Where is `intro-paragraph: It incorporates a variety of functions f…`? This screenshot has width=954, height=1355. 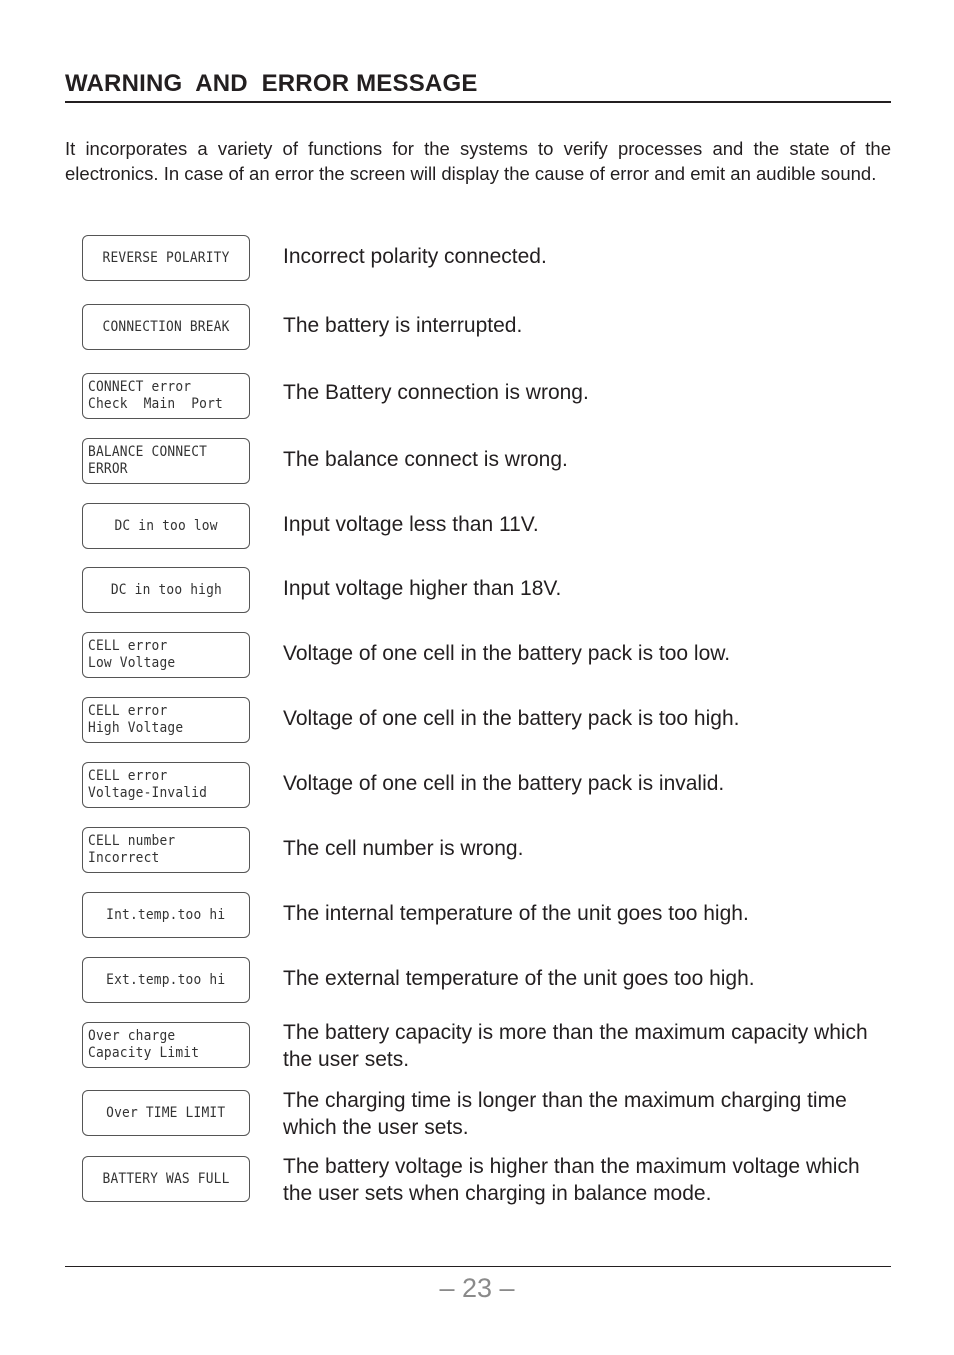
intro-paragraph: It incorporates a variety of functions f… is located at coordinates (478, 161).